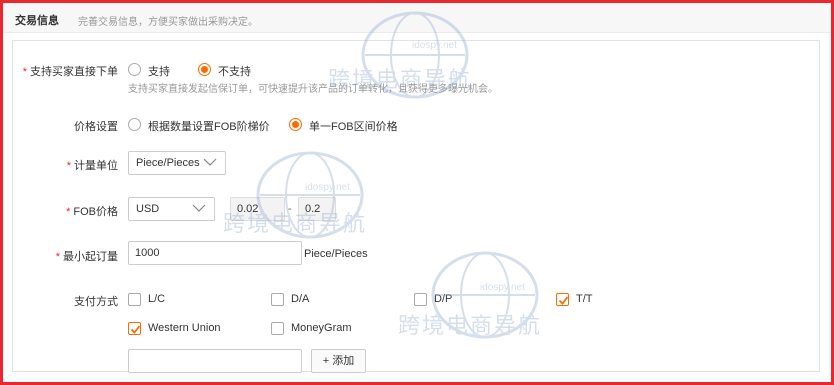 This screenshot has width=834, height=385. What do you see at coordinates (209, 127) in the screenshot?
I see `price-tier-option: 根据数量设置FOB阶梯价` at bounding box center [209, 127].